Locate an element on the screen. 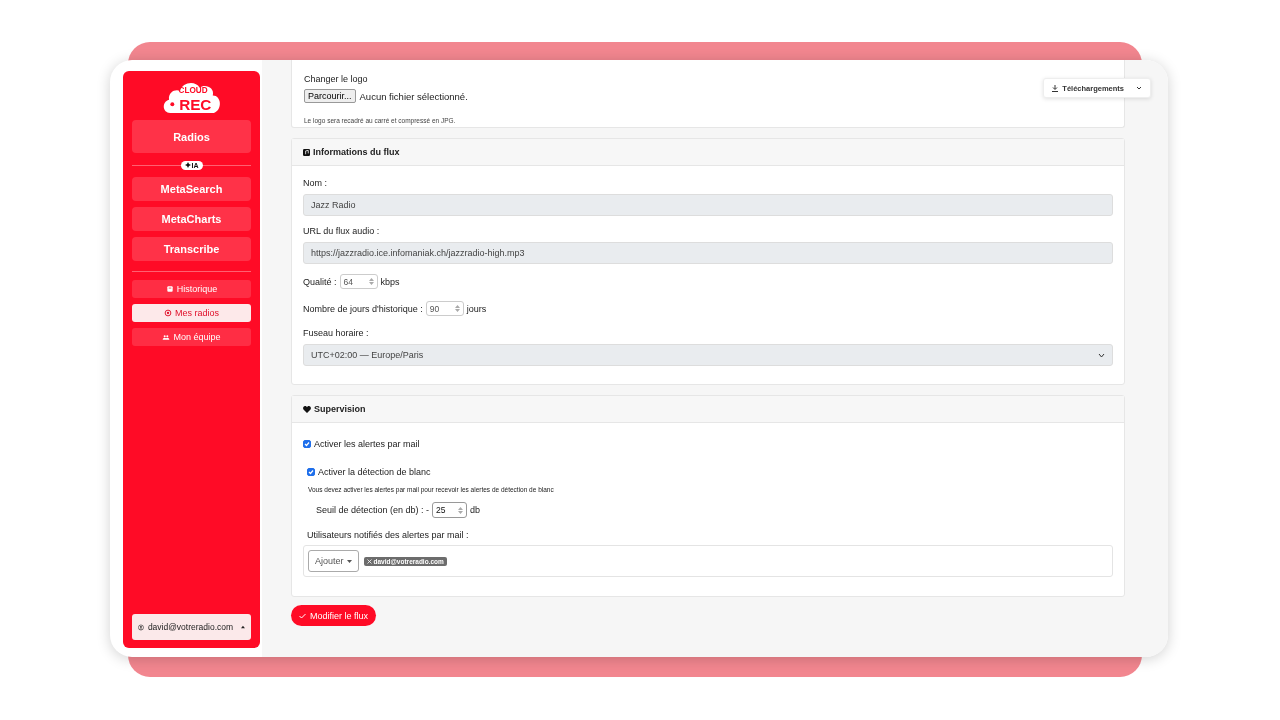 Image resolution: width=1280 pixels, height=720 pixels. ai-nav-button: MetaSearch is located at coordinates (191, 189).